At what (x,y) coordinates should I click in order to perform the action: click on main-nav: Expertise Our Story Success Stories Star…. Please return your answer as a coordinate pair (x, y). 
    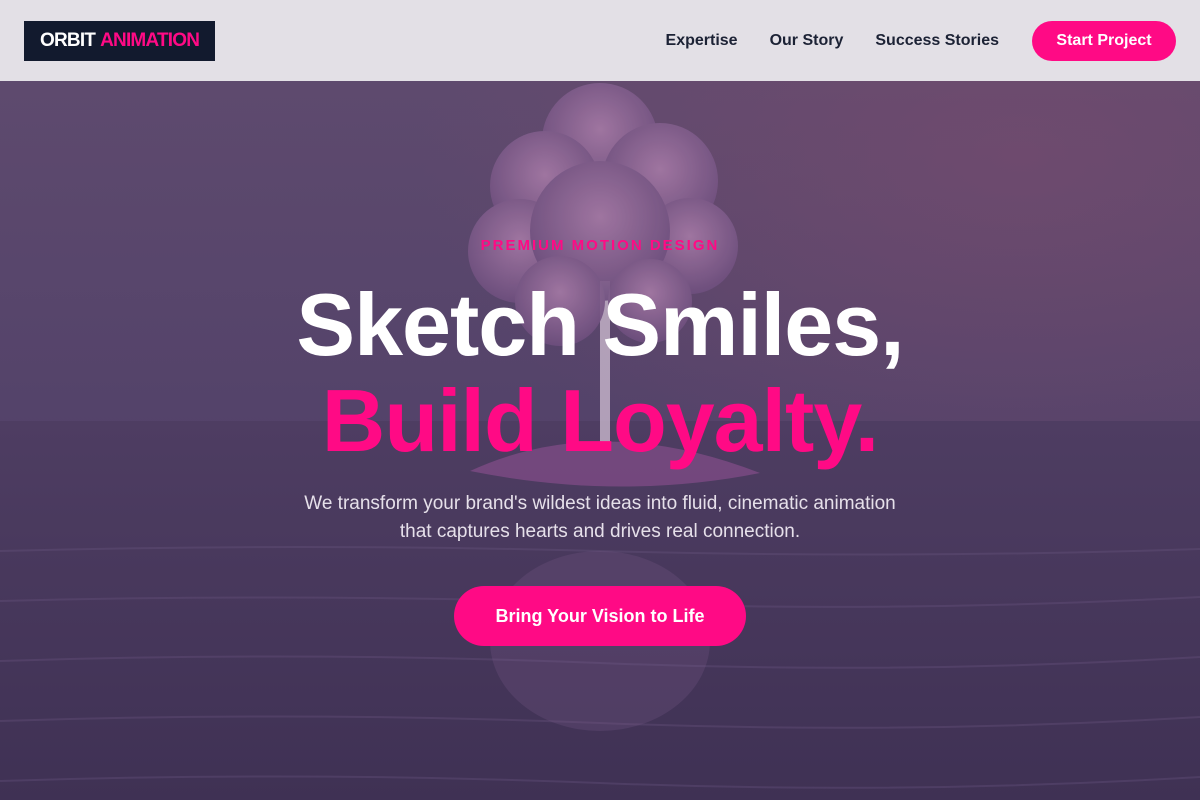
    Looking at the image, I should click on (921, 40).